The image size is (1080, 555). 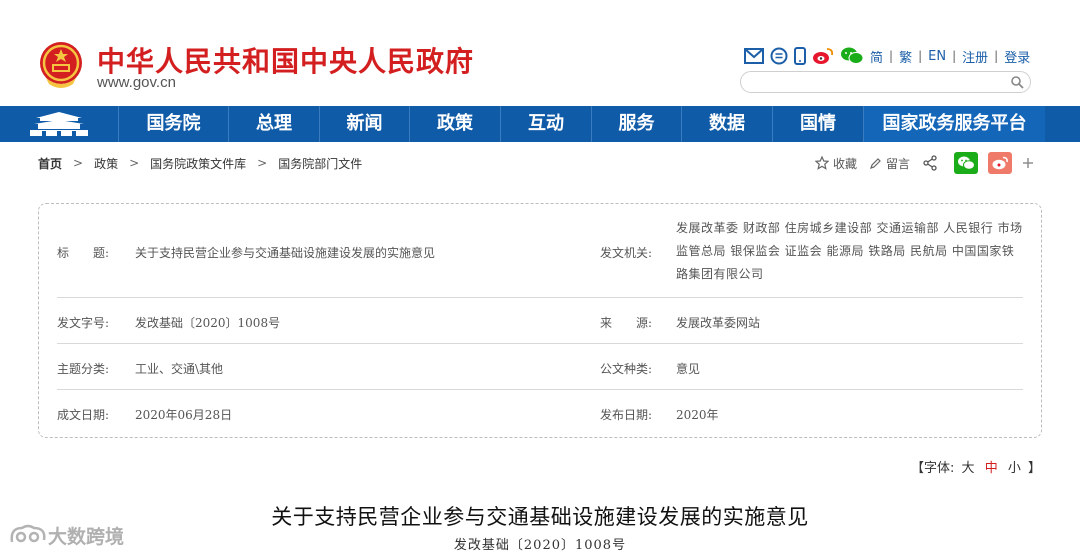 I want to click on share-toolbar: 收藏 留言, so click(x=924, y=163).